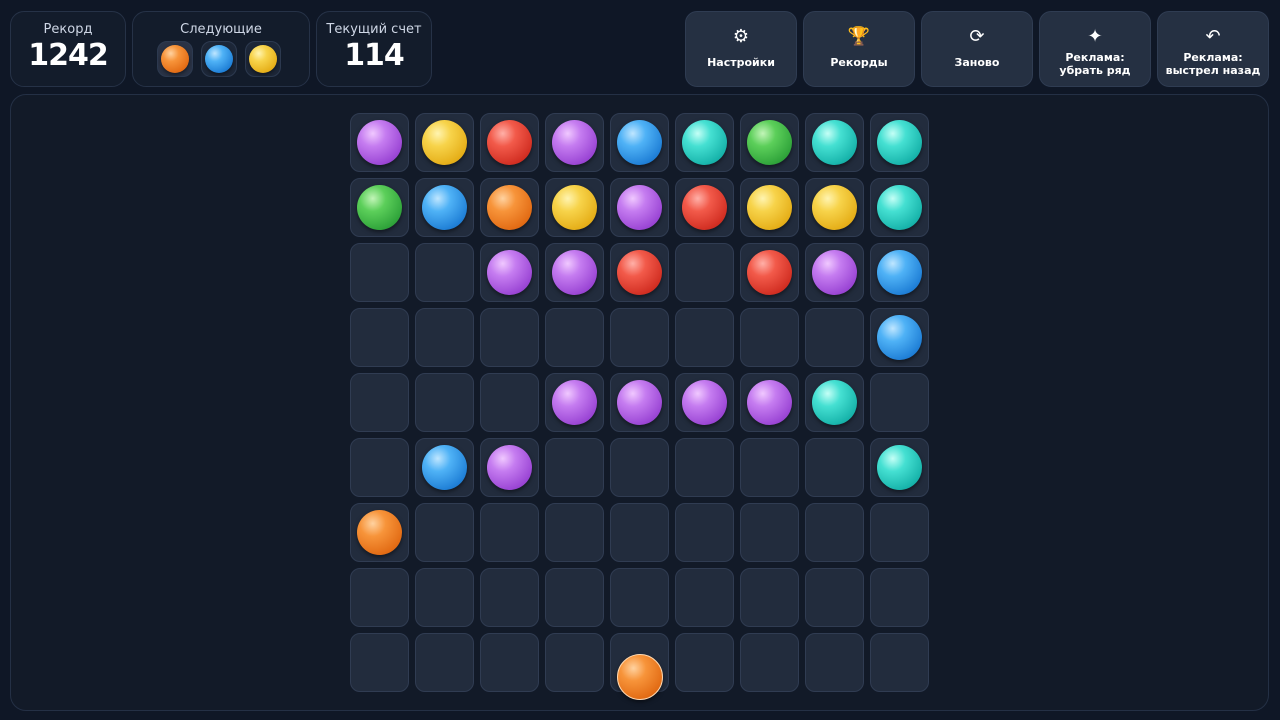 The width and height of the screenshot is (1280, 720). Describe the element at coordinates (977, 49) in the screenshot. I see `restart-button: ⟳ Заново` at that location.